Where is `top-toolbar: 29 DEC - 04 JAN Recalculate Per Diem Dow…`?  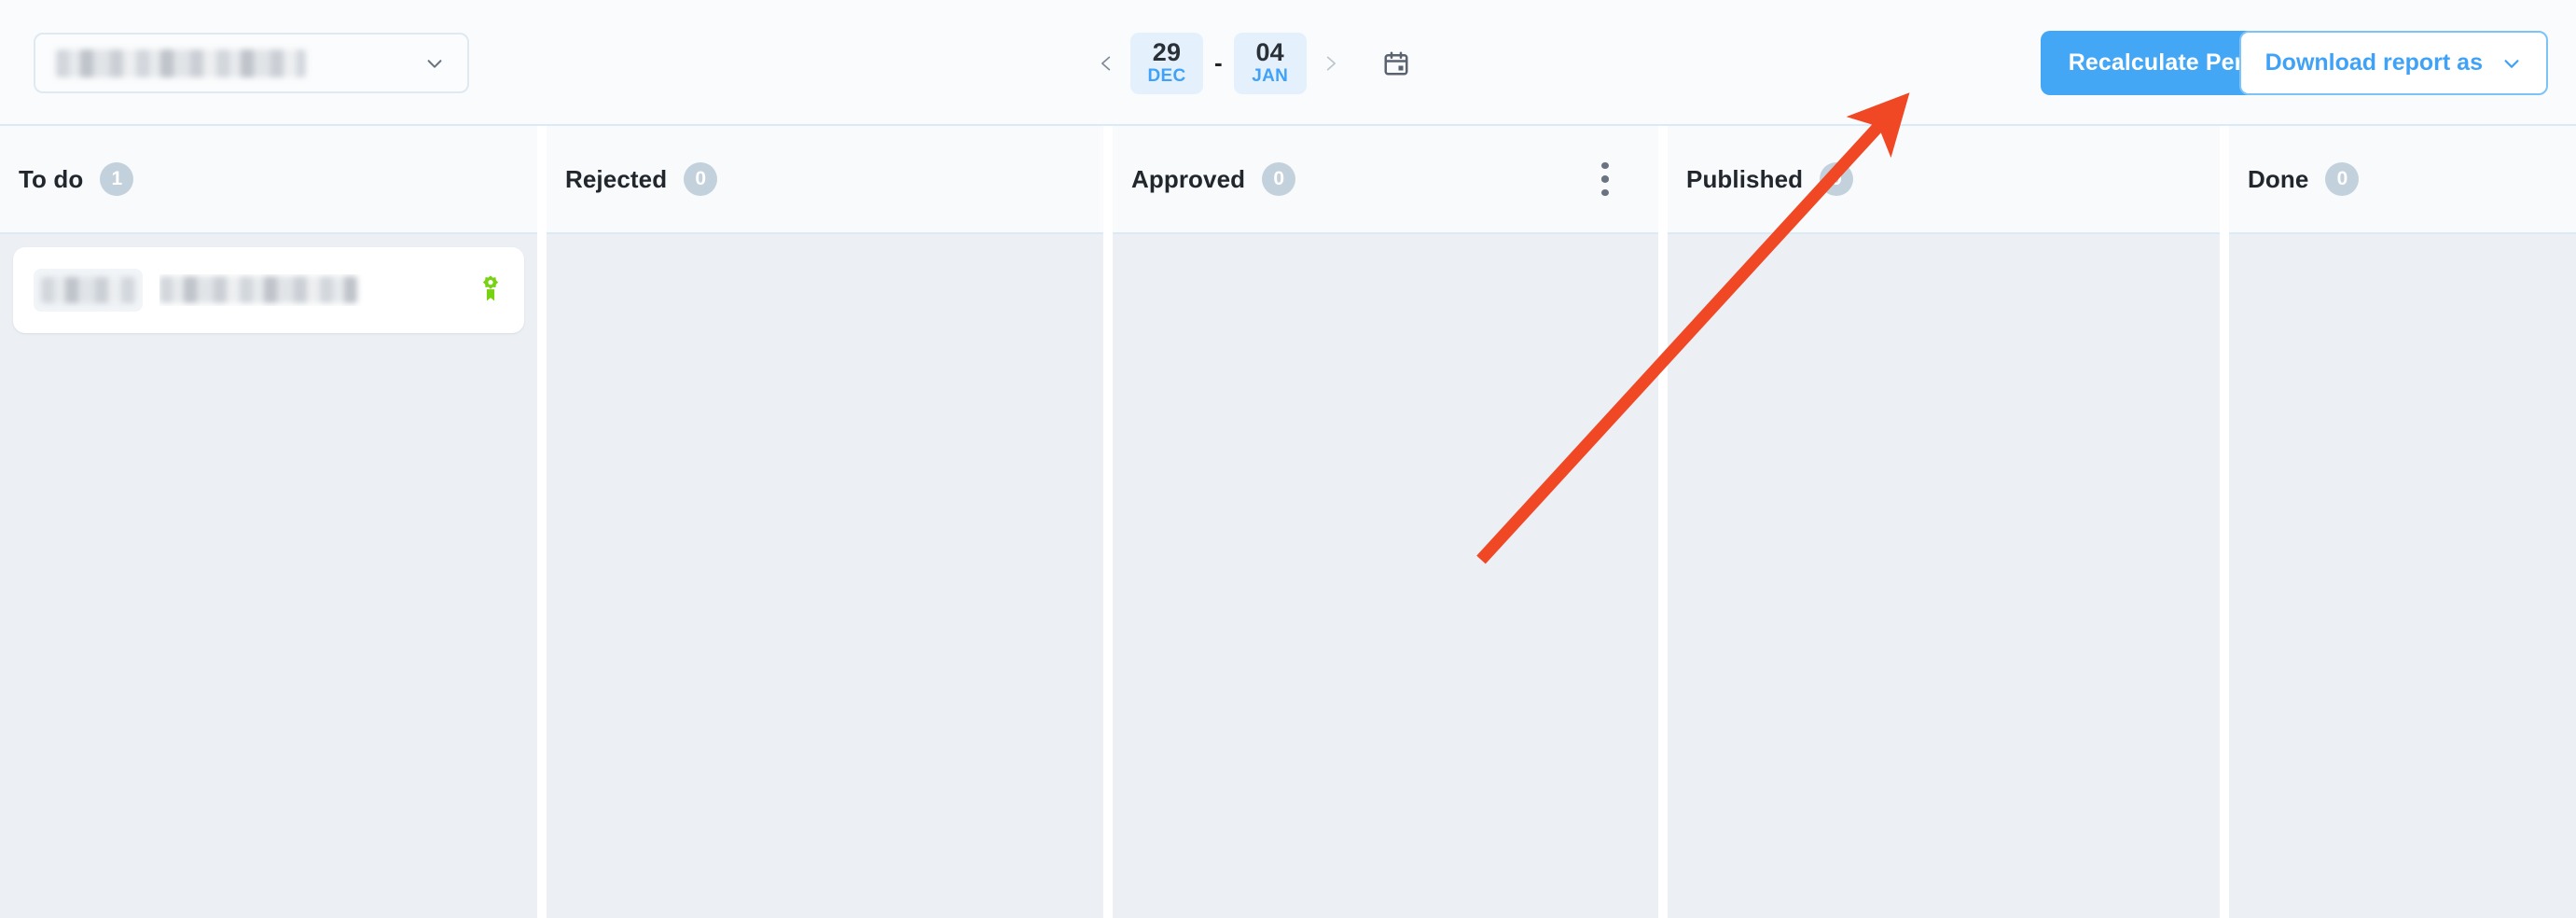
top-toolbar: 29 DEC - 04 JAN Recalculate Per Diem Dow… is located at coordinates (1288, 63).